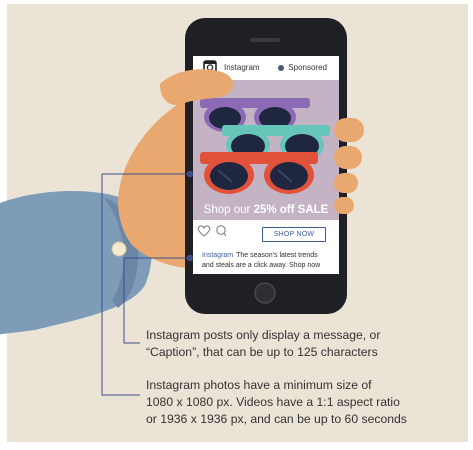 This screenshot has width=473, height=450. Describe the element at coordinates (266, 69) in the screenshot. I see `post-header: Instagram Sponsored` at that location.